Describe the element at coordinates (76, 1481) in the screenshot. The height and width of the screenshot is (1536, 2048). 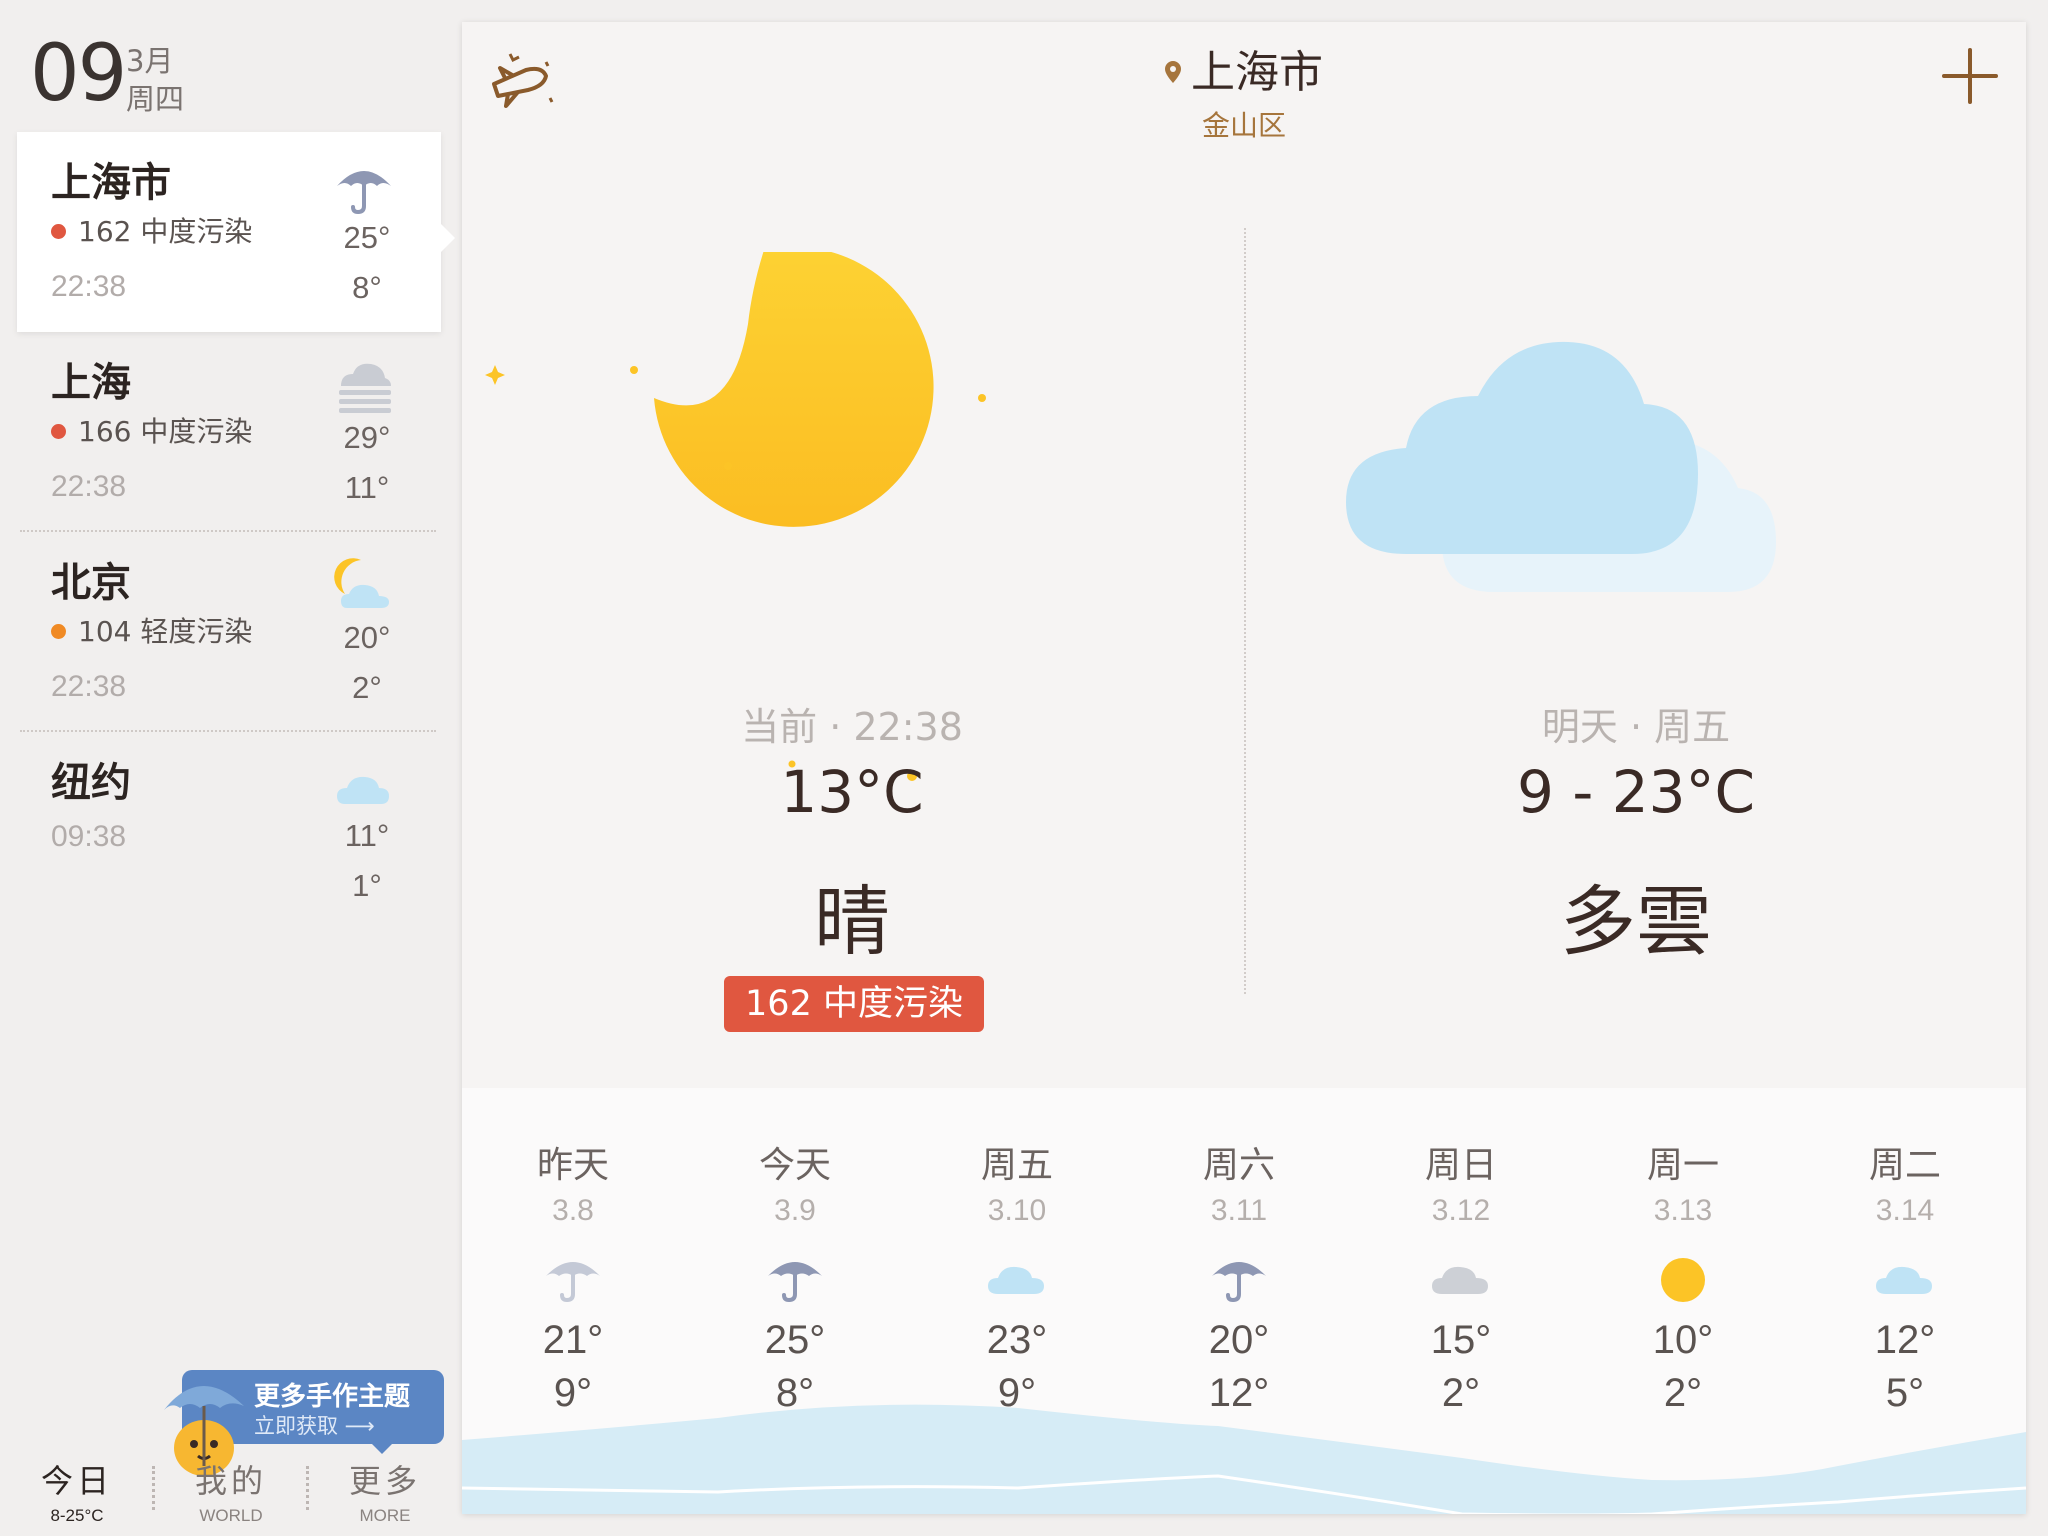
I see `tab-label: 今日` at that location.